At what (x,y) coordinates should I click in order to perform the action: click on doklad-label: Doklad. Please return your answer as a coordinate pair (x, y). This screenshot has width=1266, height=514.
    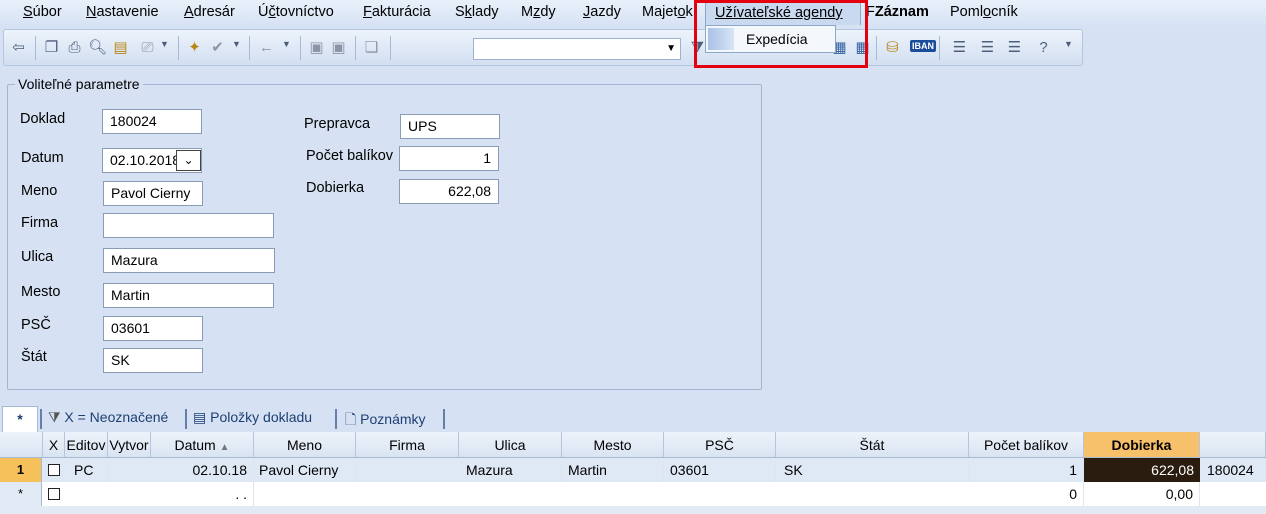
    Looking at the image, I should click on (43, 119).